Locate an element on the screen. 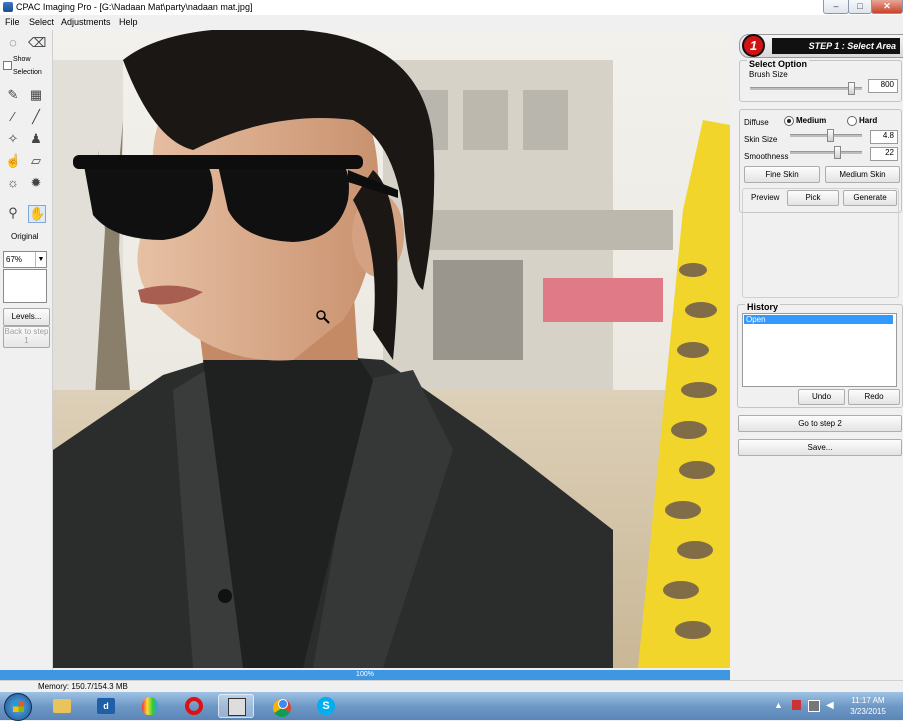 The image size is (903, 721). brush-icon: ✎ is located at coordinates (13, 95).